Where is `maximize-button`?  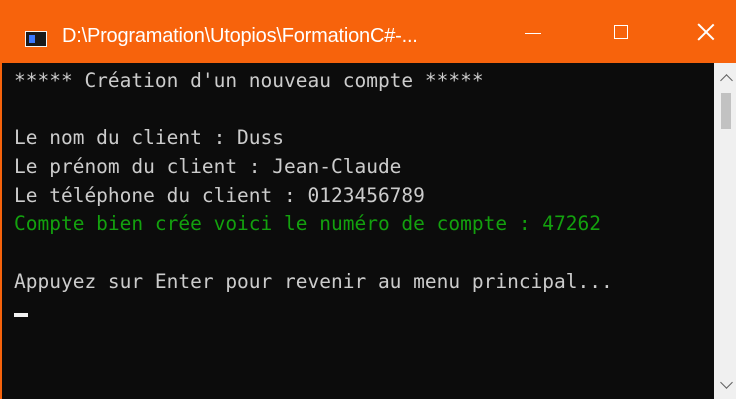
maximize-button is located at coordinates (621, 31).